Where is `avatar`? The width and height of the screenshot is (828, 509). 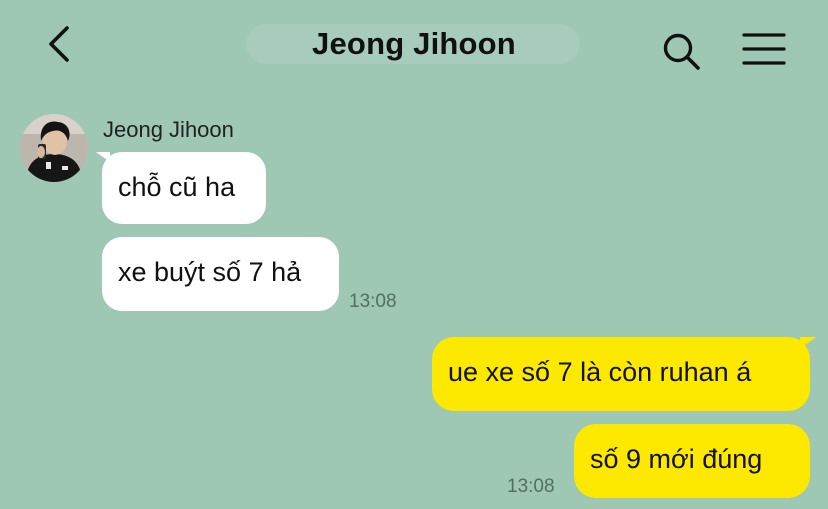
avatar is located at coordinates (54, 148).